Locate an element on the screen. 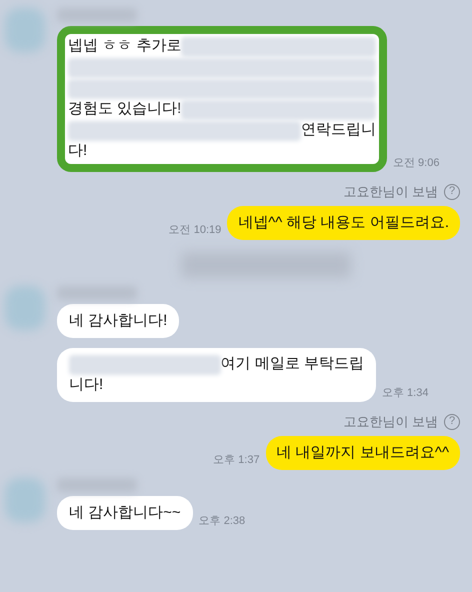  message-text: 네넵^^ 해당 내용도 어필드려요. is located at coordinates (343, 222).